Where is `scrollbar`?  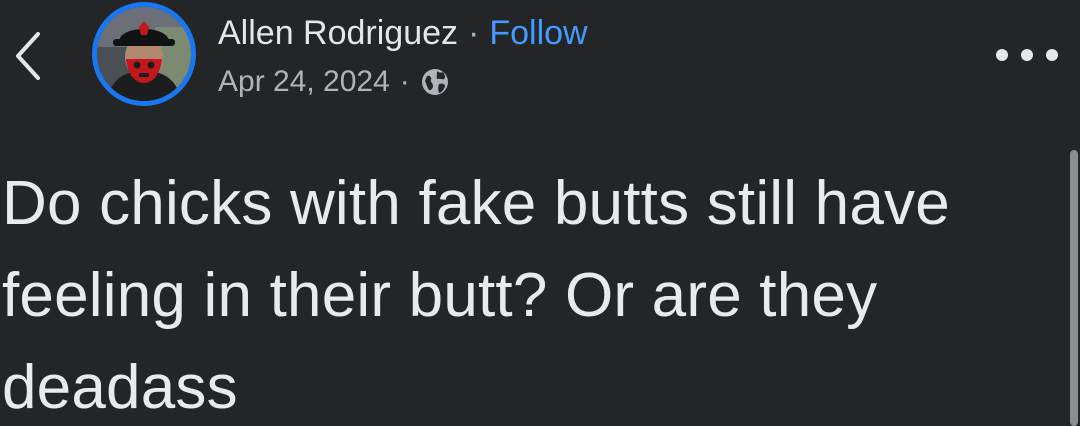 scrollbar is located at coordinates (1074, 288).